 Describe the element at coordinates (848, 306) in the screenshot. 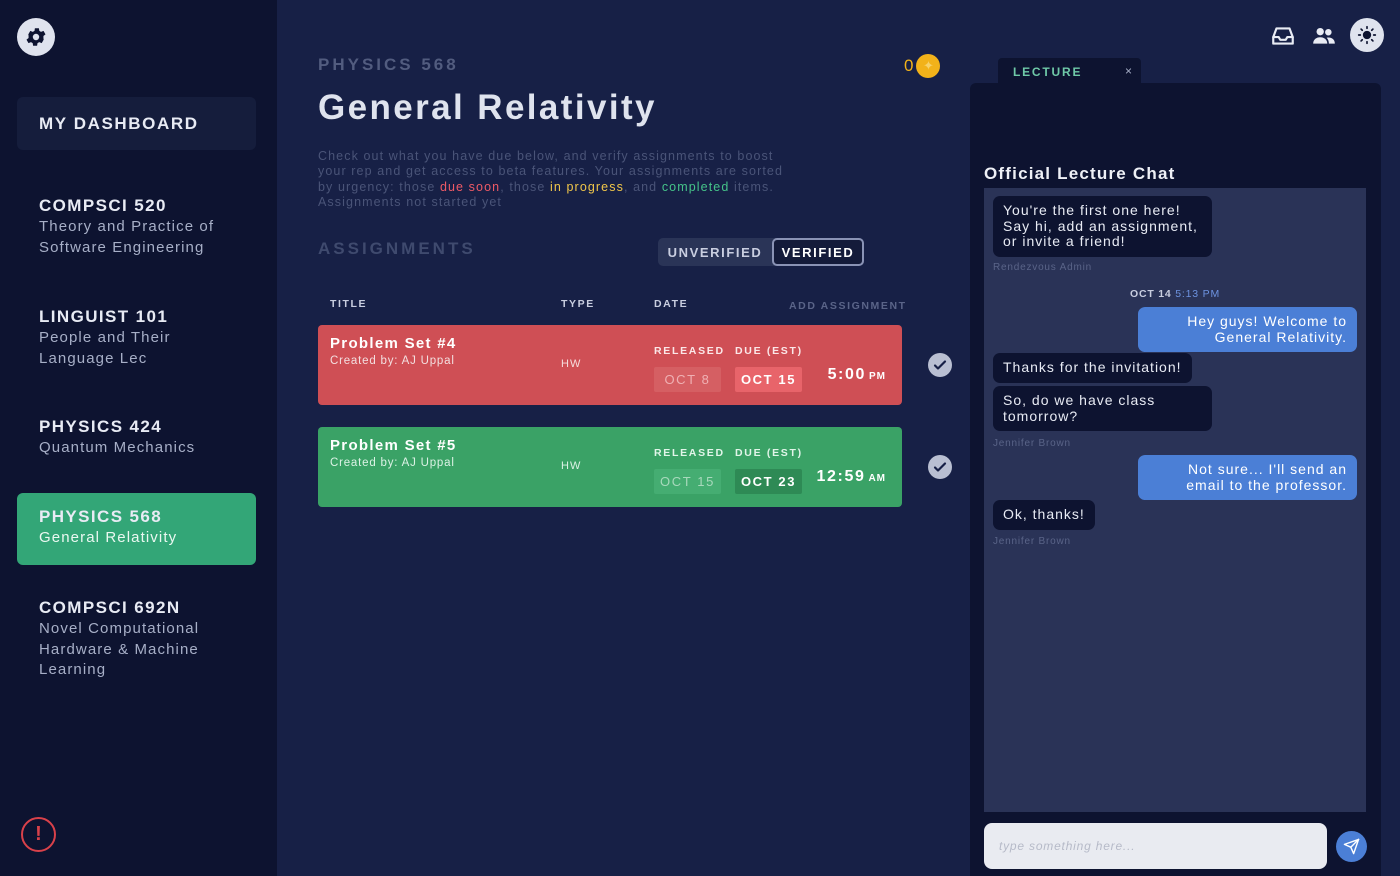

I see `add-assignment-button: ADD ASSIGNMENT` at that location.